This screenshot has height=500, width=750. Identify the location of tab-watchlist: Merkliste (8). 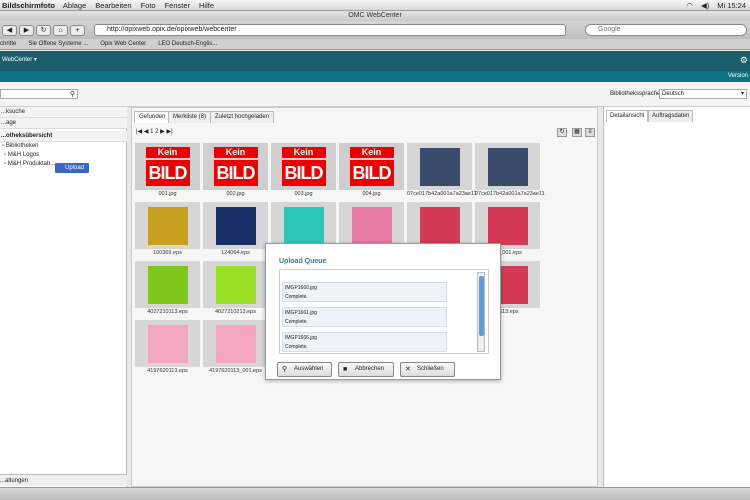
(190, 117).